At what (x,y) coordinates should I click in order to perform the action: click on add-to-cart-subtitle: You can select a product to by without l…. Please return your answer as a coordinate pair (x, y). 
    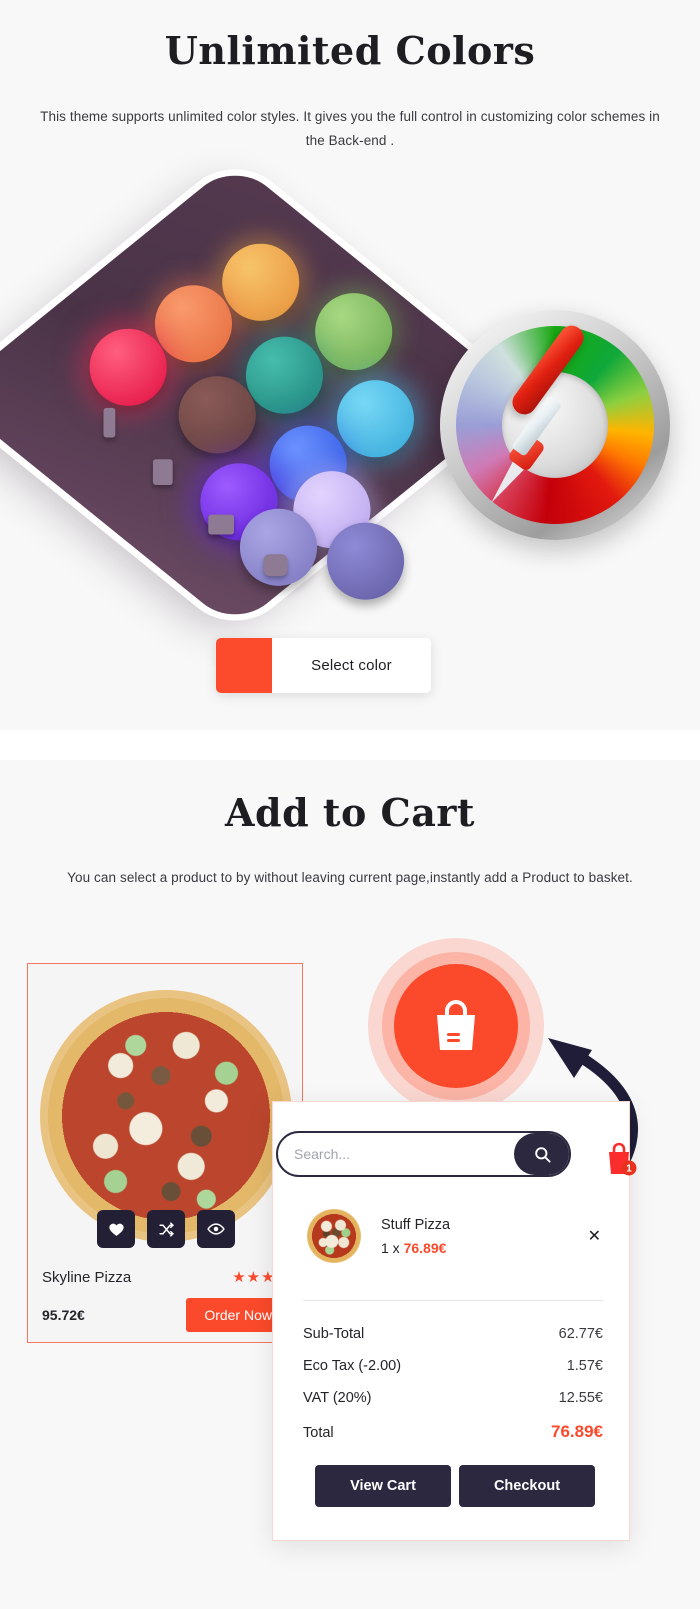
    Looking at the image, I should click on (350, 877).